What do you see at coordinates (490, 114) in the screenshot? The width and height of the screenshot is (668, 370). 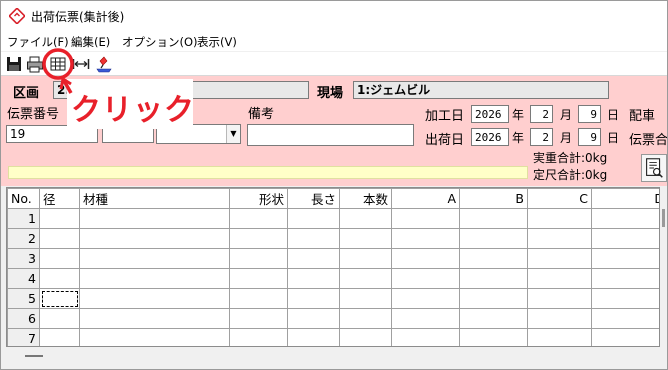 I see `processing-year-field: 2026` at bounding box center [490, 114].